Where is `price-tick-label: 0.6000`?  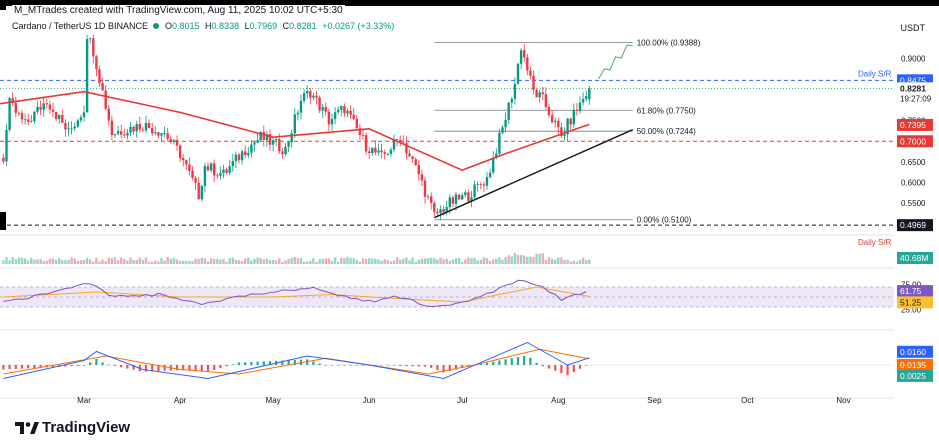
price-tick-label: 0.6000 is located at coordinates (913, 183).